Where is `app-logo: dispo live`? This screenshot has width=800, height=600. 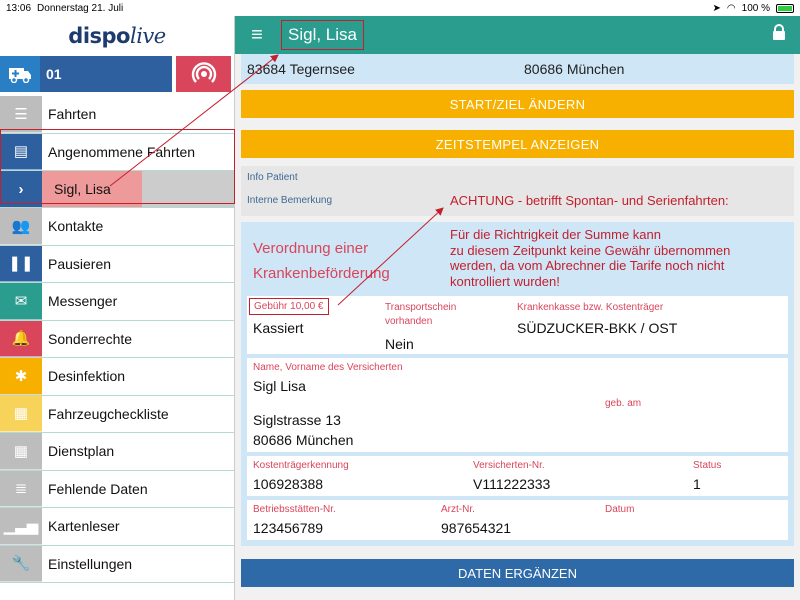 app-logo: dispo live is located at coordinates (117, 36).